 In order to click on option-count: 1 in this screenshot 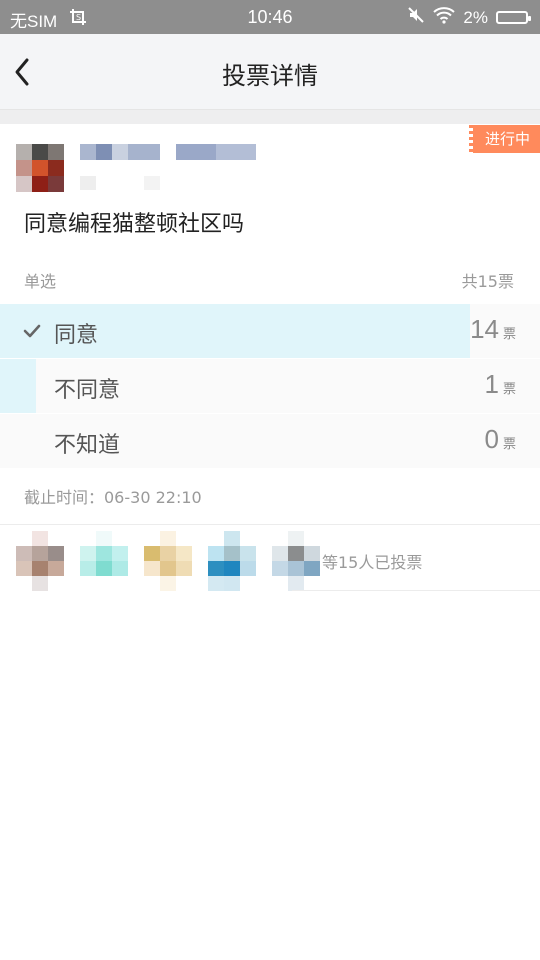, I will do `click(491, 384)`.